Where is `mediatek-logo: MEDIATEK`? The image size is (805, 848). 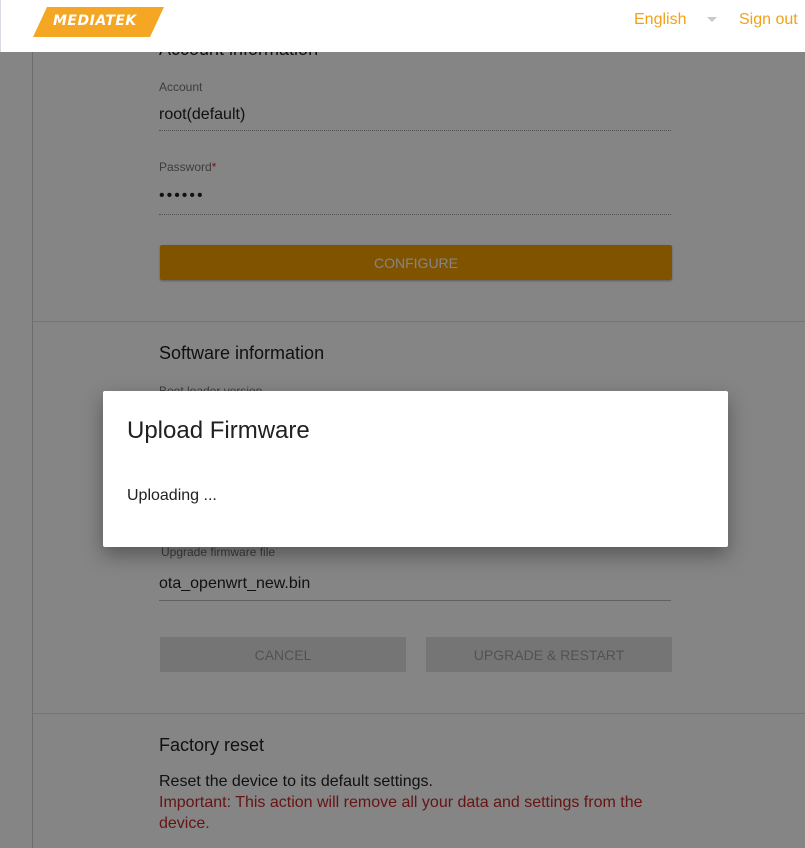 mediatek-logo: MEDIATEK is located at coordinates (98, 22).